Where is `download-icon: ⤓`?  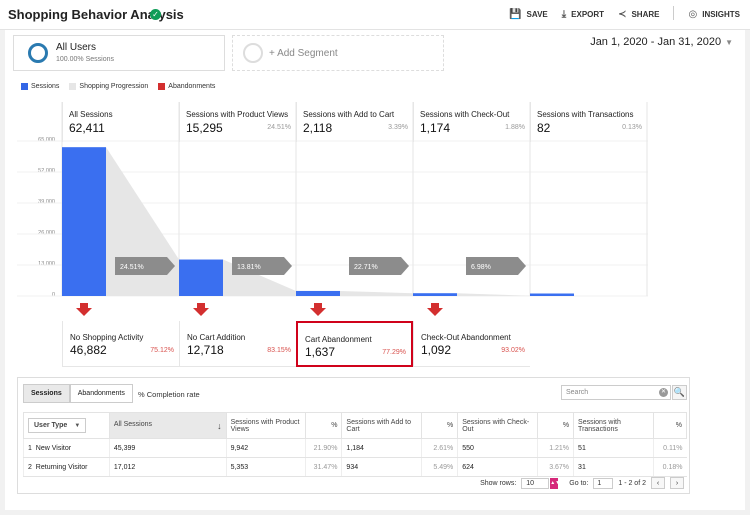
download-icon: ⤓ is located at coordinates (564, 14).